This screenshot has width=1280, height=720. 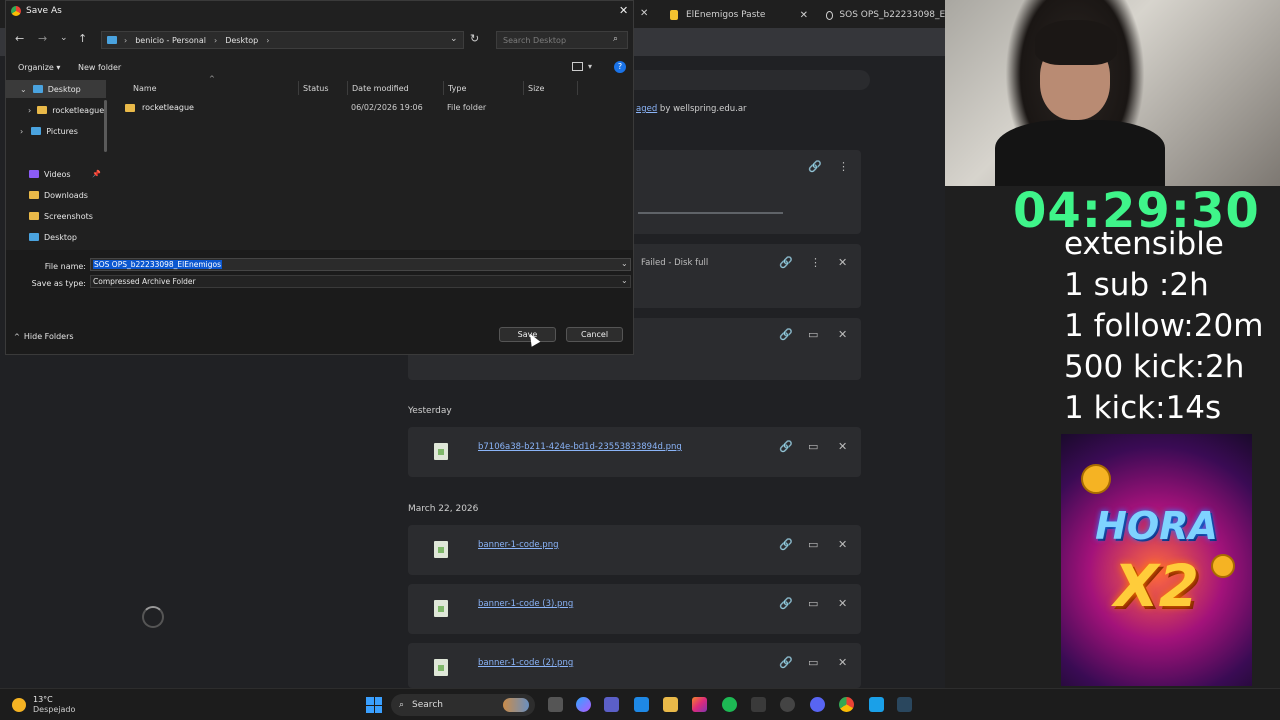 I want to click on column-header-size: Size, so click(x=533, y=88).